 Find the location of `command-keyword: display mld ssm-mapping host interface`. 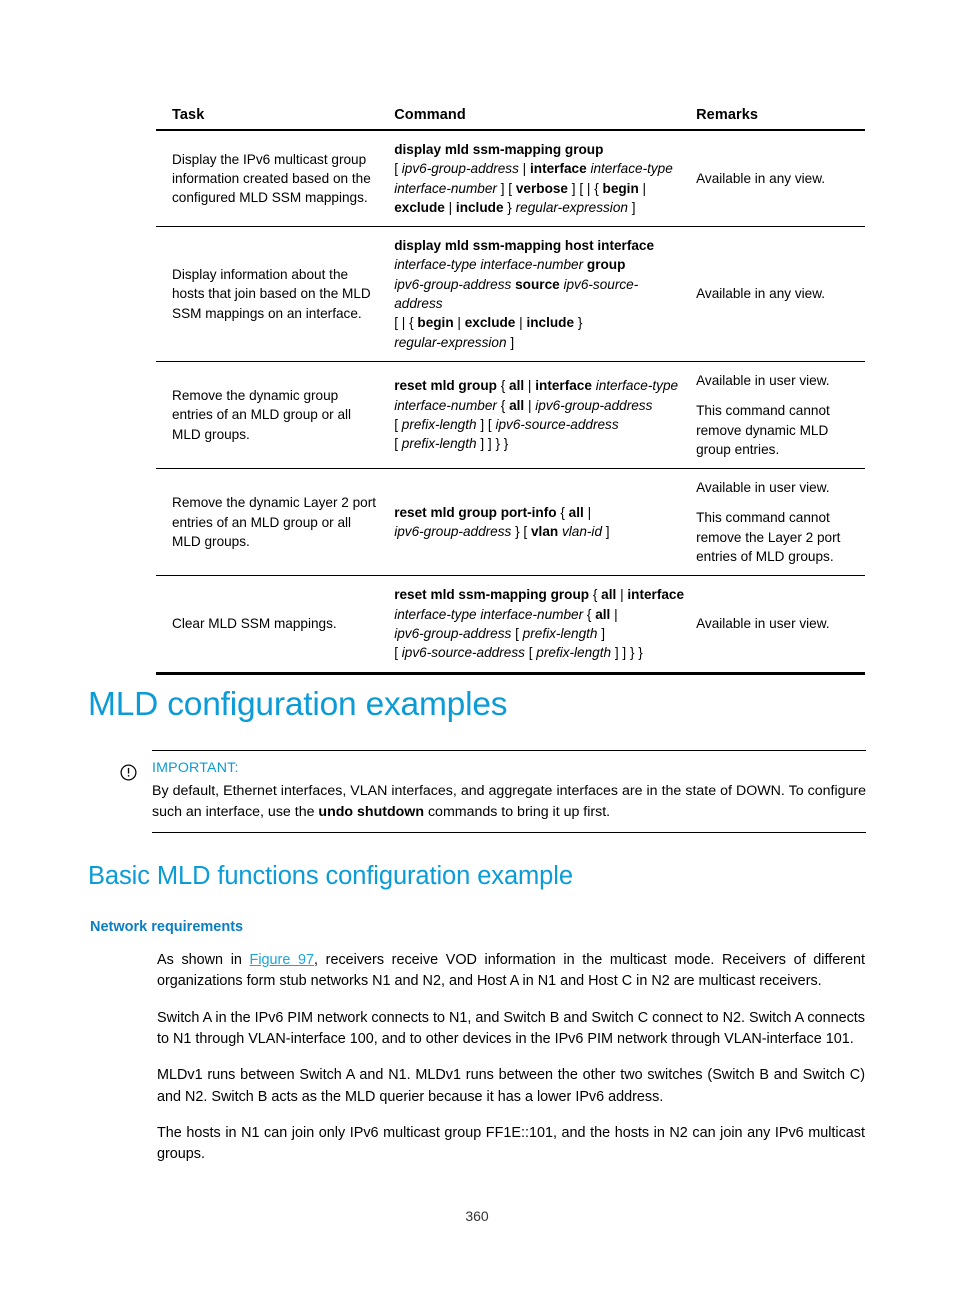

command-keyword: display mld ssm-mapping host interface is located at coordinates (524, 246).